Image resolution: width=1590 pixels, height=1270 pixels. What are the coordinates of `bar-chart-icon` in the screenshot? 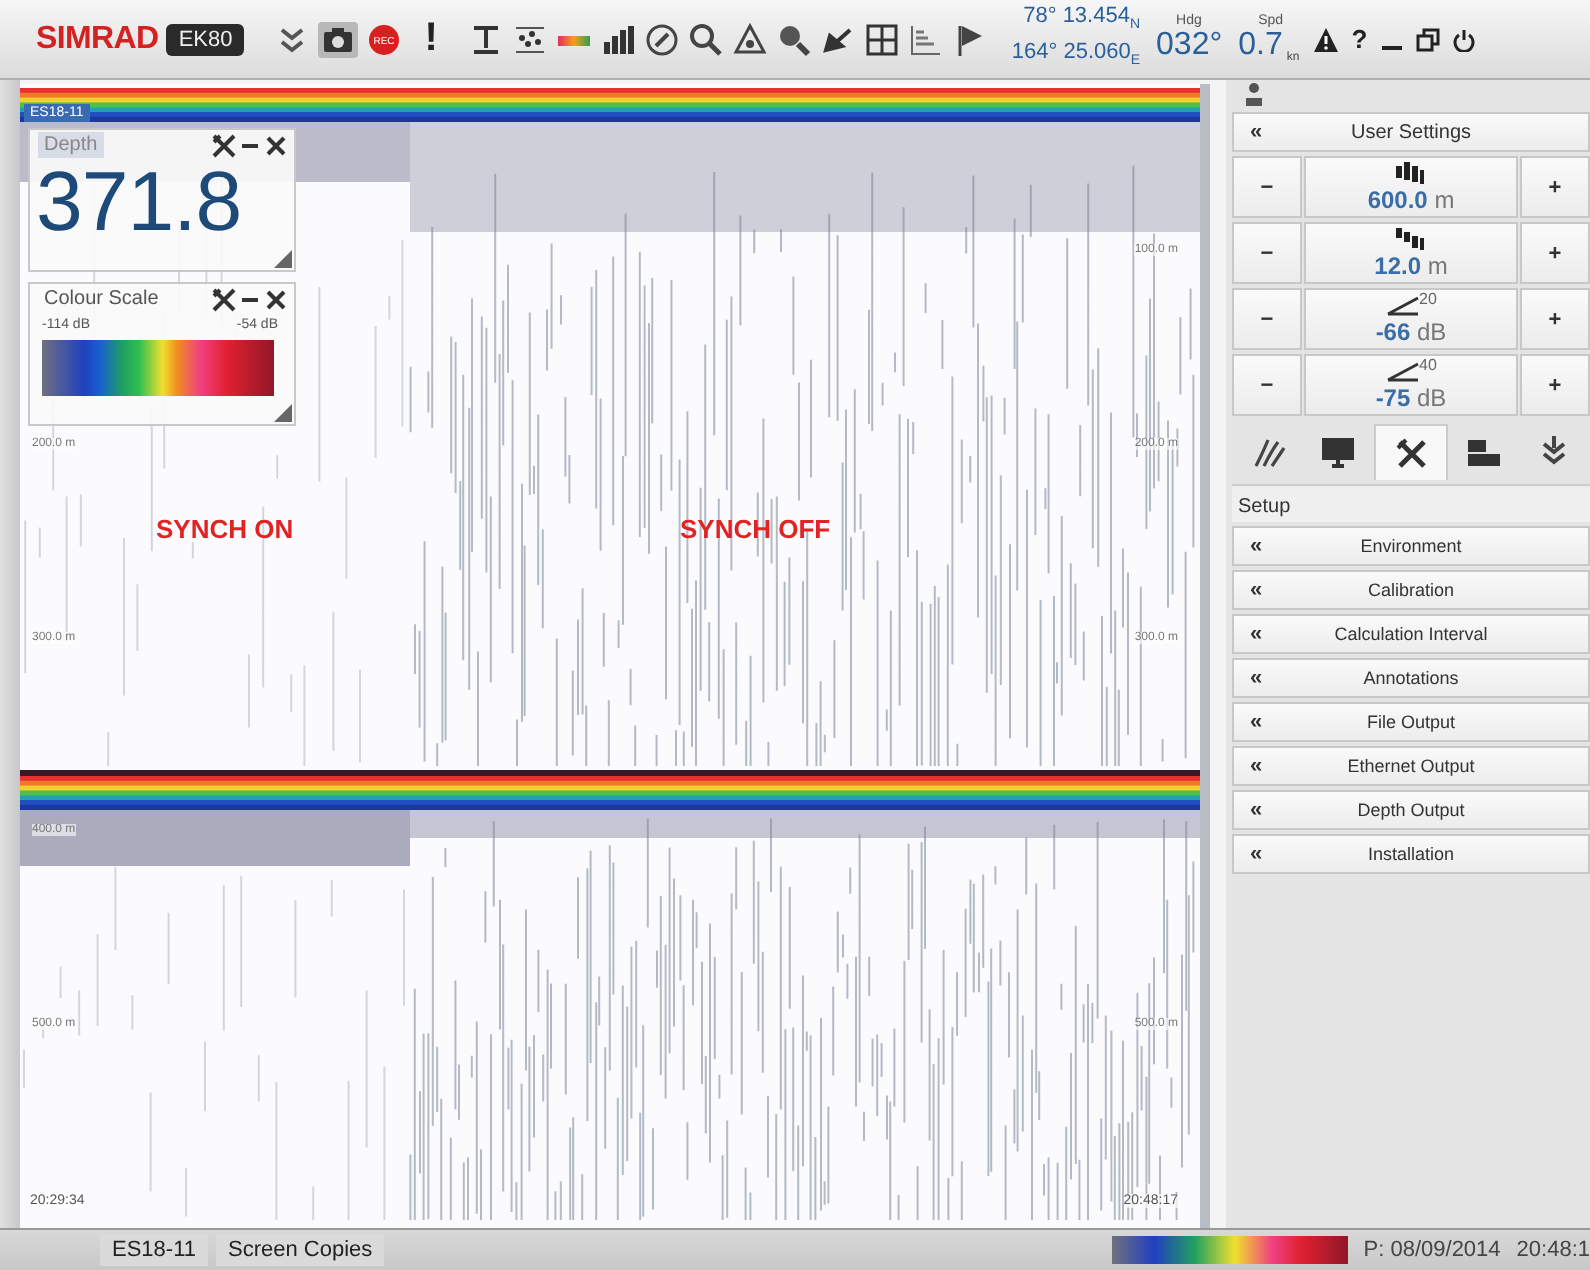 It's located at (617, 39).